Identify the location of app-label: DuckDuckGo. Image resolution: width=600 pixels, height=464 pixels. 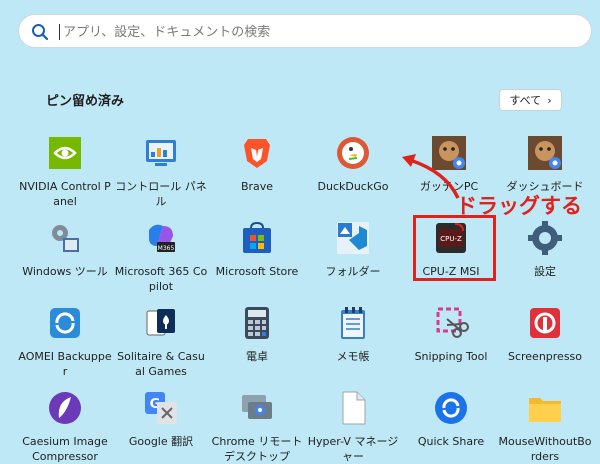
(353, 186).